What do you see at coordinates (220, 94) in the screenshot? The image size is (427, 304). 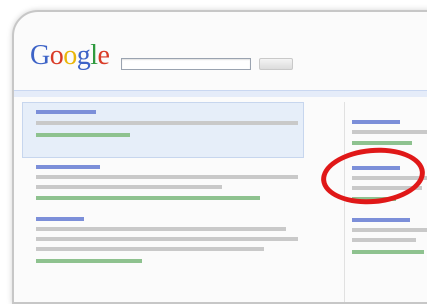 I see `results-bar` at bounding box center [220, 94].